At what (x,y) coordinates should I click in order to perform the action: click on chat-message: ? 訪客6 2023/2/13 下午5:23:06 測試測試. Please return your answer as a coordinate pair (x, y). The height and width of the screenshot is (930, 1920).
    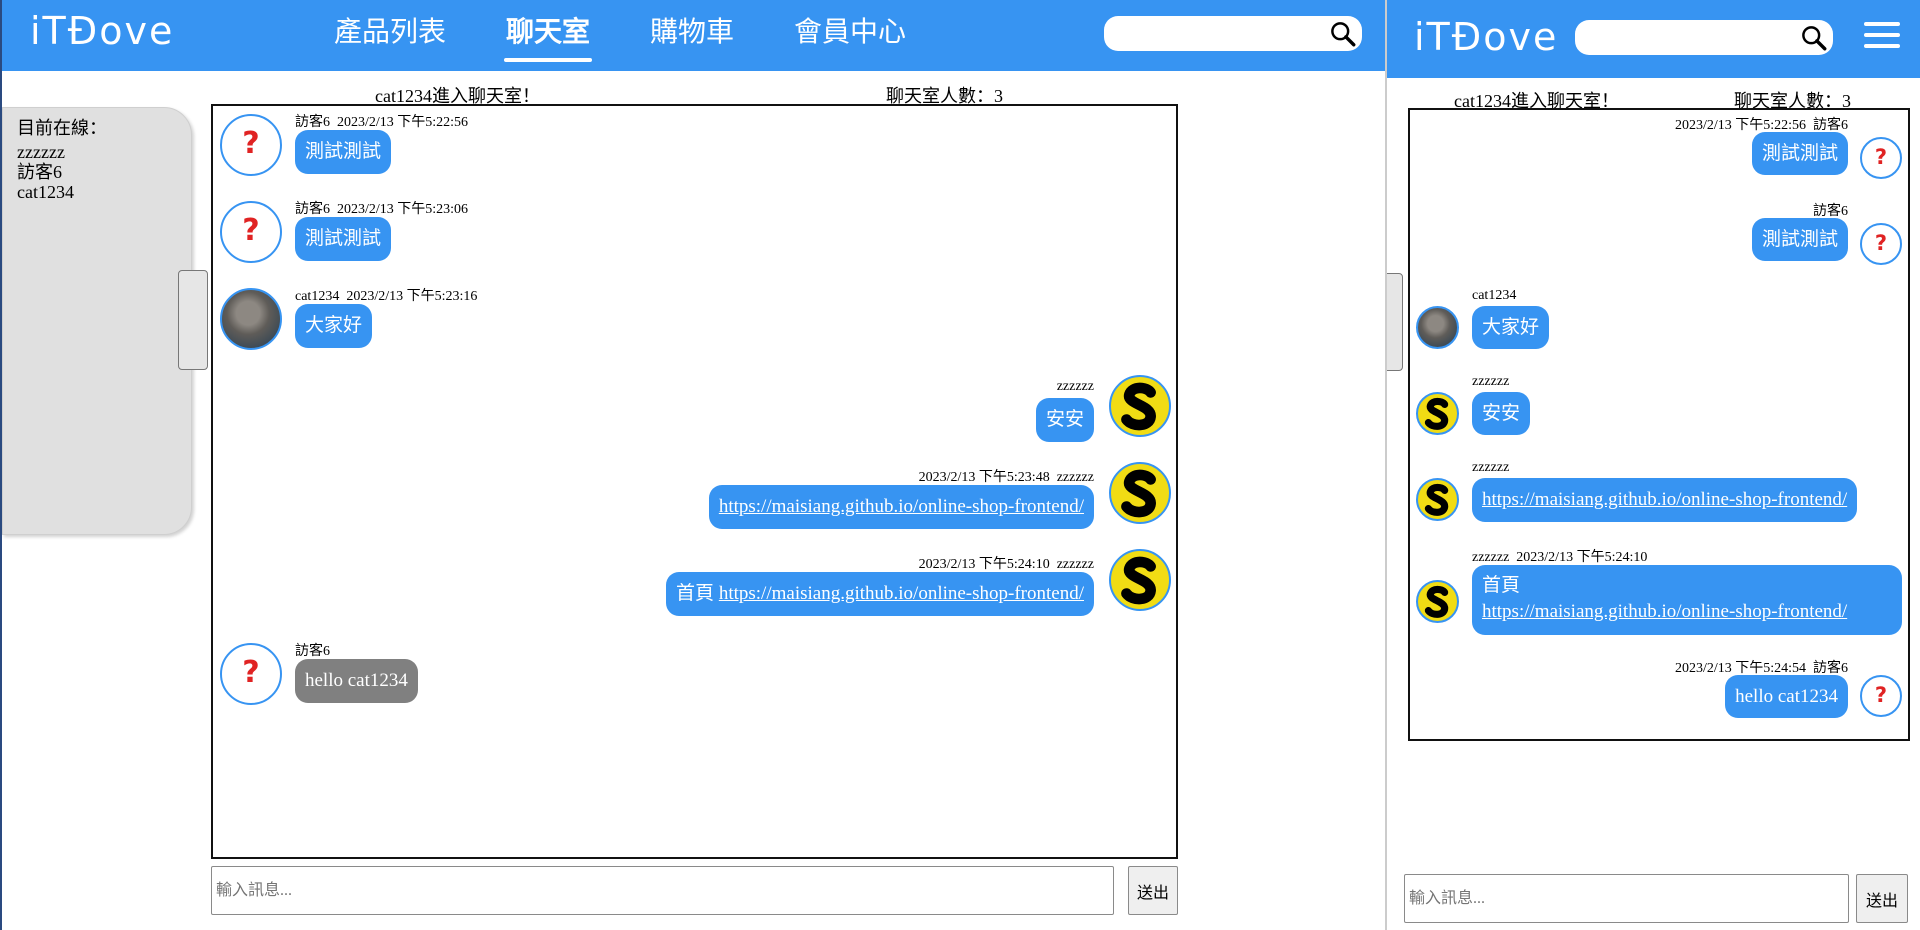
    Looking at the image, I should click on (694, 233).